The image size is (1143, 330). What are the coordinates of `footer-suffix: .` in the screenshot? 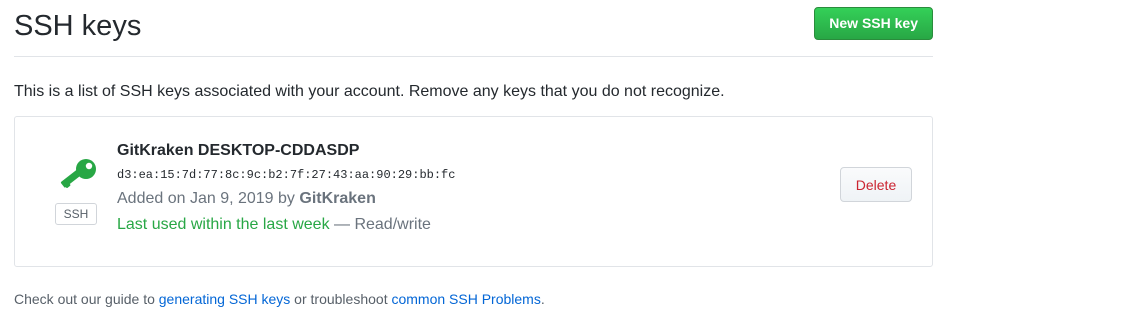 It's located at (542, 299).